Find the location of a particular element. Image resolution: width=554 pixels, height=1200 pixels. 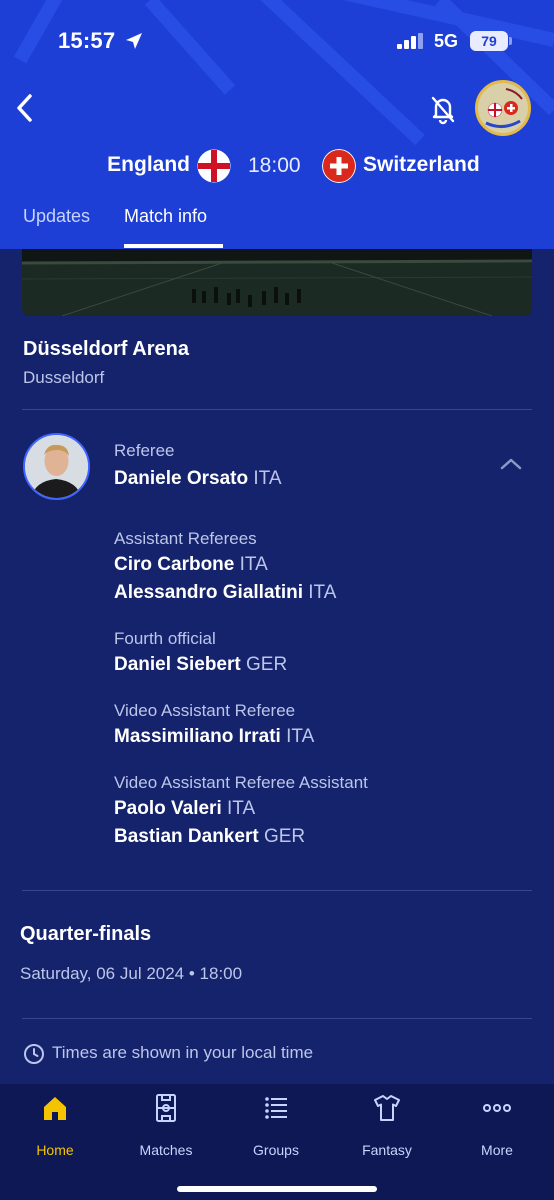

official-name: Alessandro Giallatini is located at coordinates (208, 592).